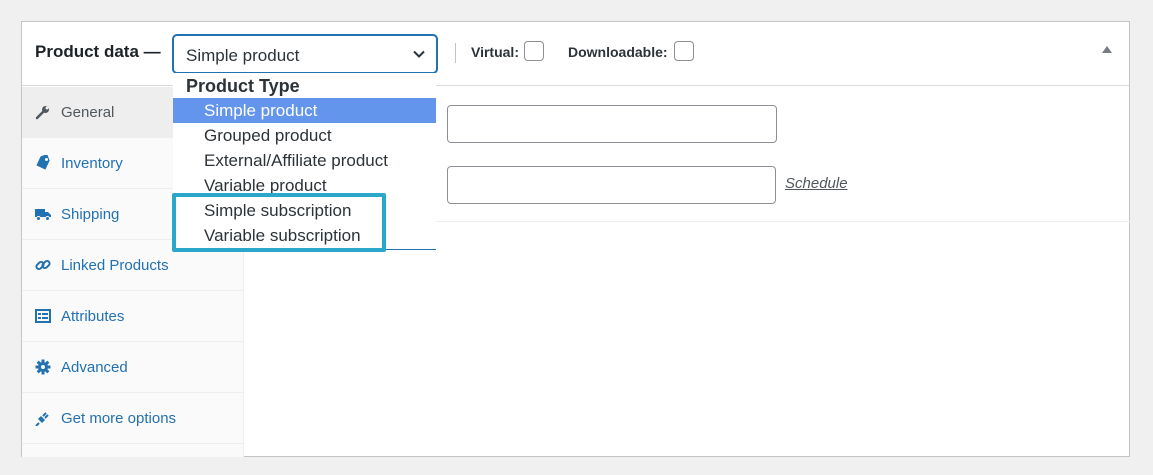 This screenshot has width=1153, height=475. What do you see at coordinates (43, 316) in the screenshot?
I see `list-view-icon` at bounding box center [43, 316].